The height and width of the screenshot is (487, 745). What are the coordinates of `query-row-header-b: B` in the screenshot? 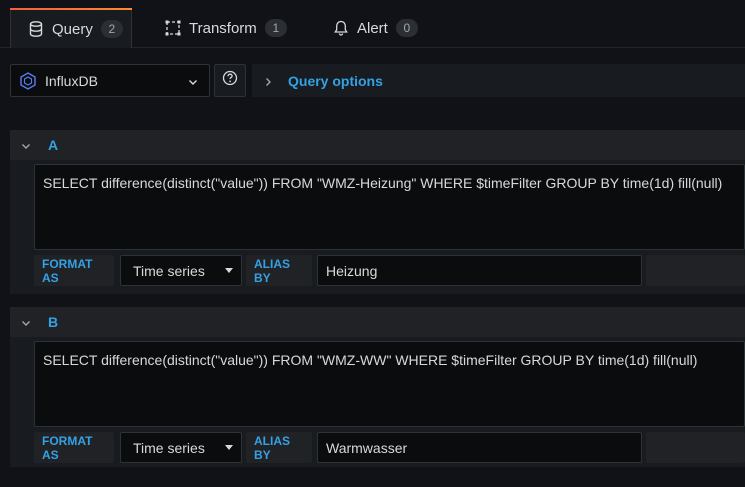 It's located at (377, 322).